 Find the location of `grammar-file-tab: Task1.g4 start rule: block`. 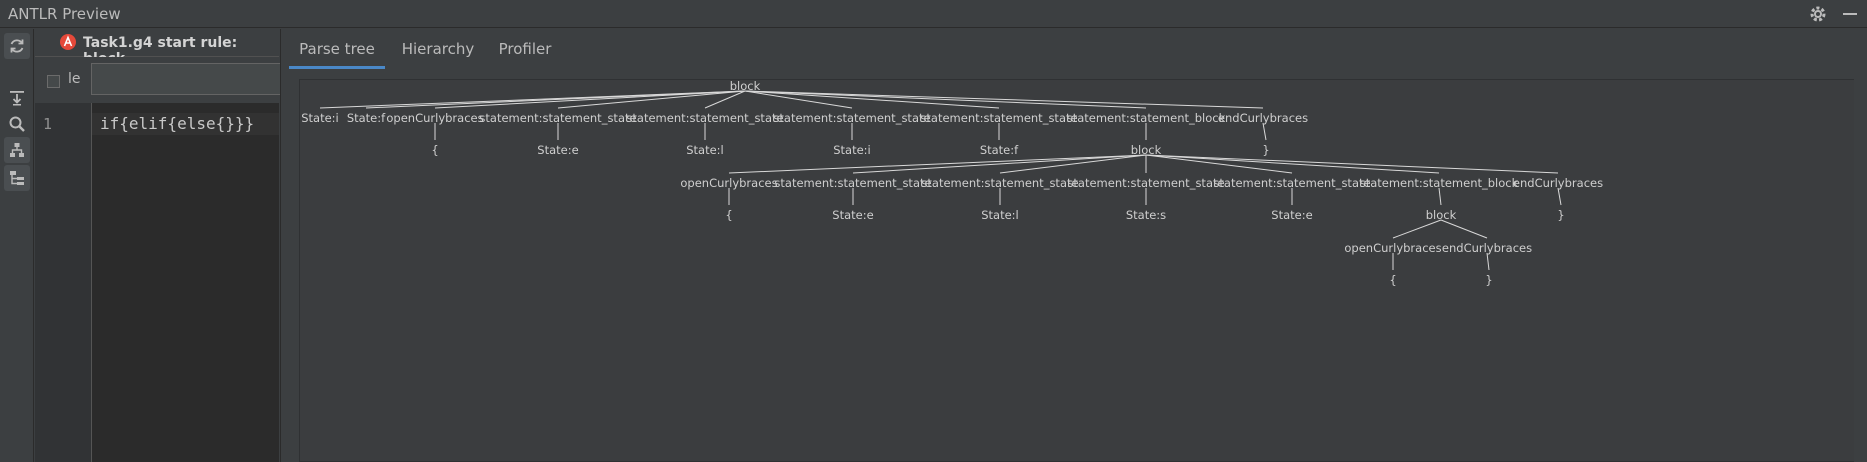

grammar-file-tab: Task1.g4 start rule: block is located at coordinates (157, 48).